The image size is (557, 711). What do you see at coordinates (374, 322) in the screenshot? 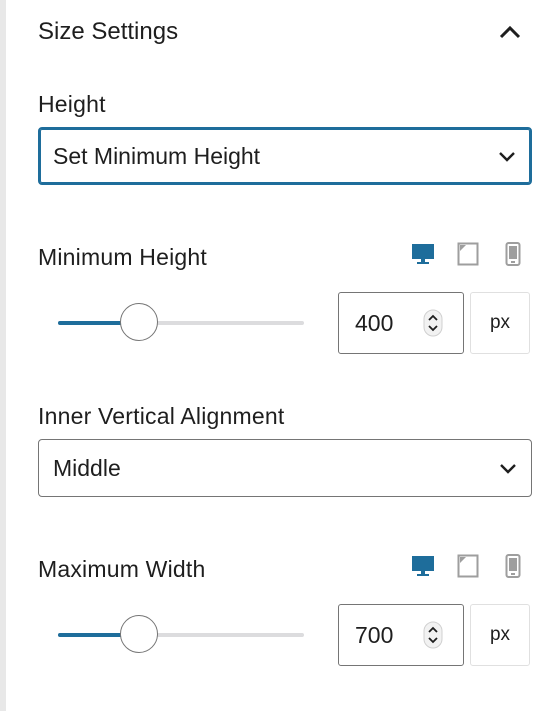
I see `minimum-height-value: 400` at bounding box center [374, 322].